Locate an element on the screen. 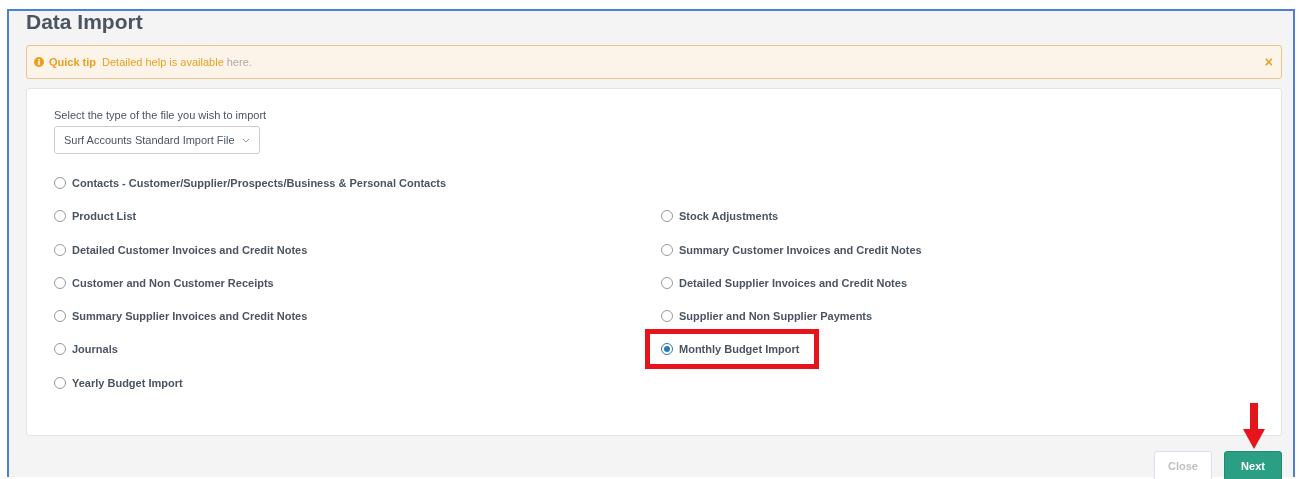 Image resolution: width=1299 pixels, height=479 pixels. tip-message: Detailed help is available is located at coordinates (163, 62).